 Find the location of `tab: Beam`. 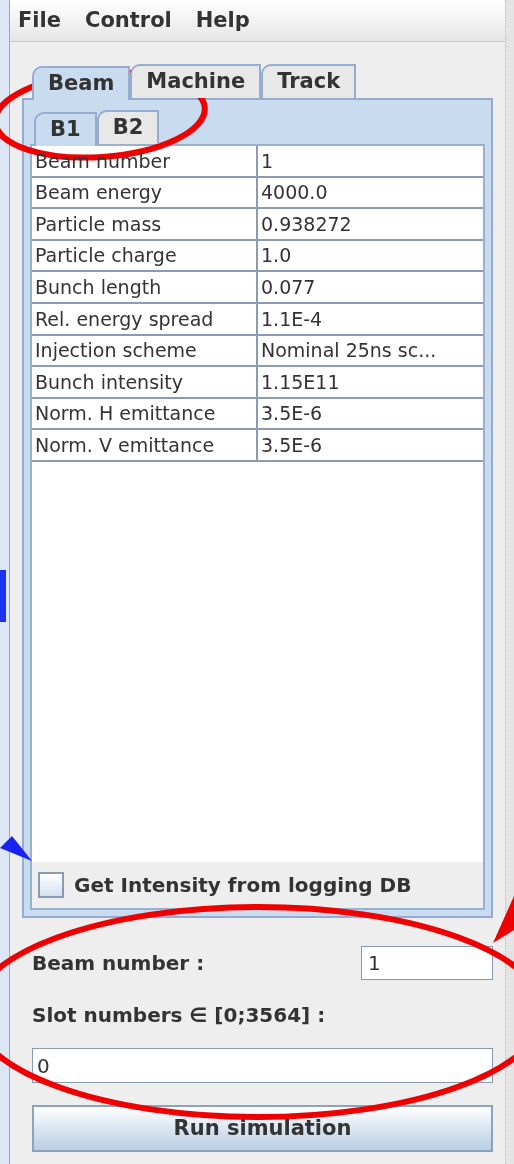

tab: Beam is located at coordinates (81, 83).